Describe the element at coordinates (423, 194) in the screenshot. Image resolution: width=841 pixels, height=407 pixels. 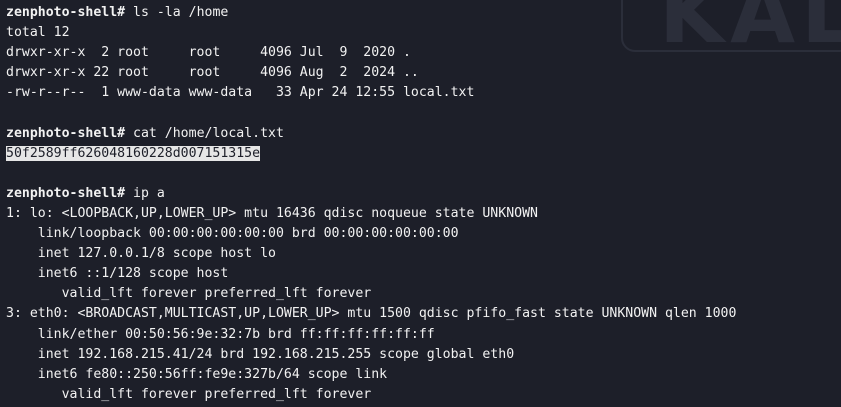
I see `command-line: zenphoto-shell# ip a` at that location.